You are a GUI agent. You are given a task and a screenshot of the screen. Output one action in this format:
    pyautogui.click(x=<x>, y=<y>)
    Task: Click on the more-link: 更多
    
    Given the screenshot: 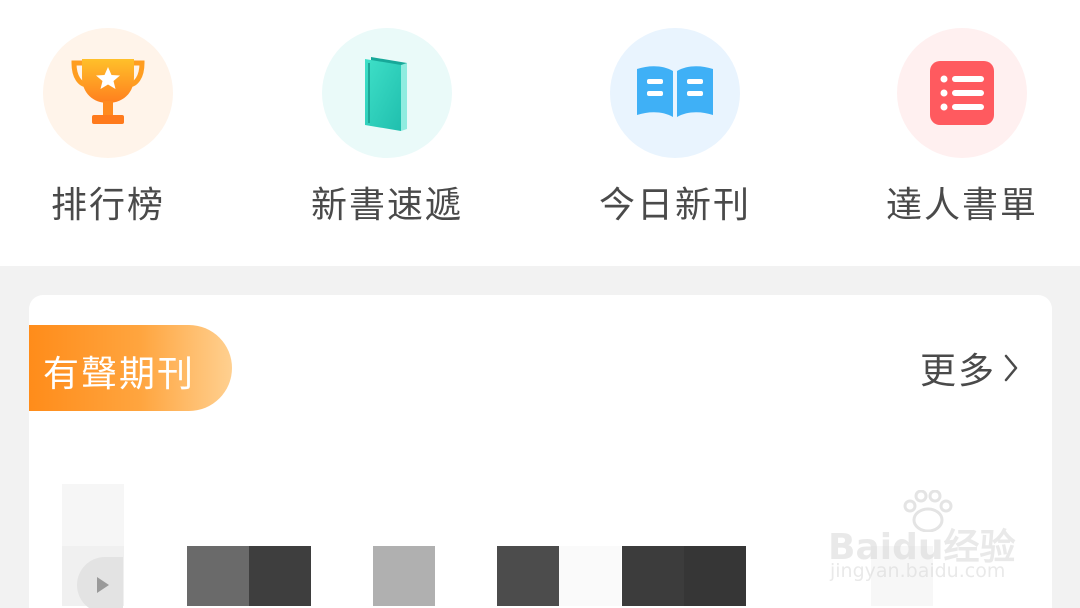 What is the action you would take?
    pyautogui.click(x=970, y=368)
    